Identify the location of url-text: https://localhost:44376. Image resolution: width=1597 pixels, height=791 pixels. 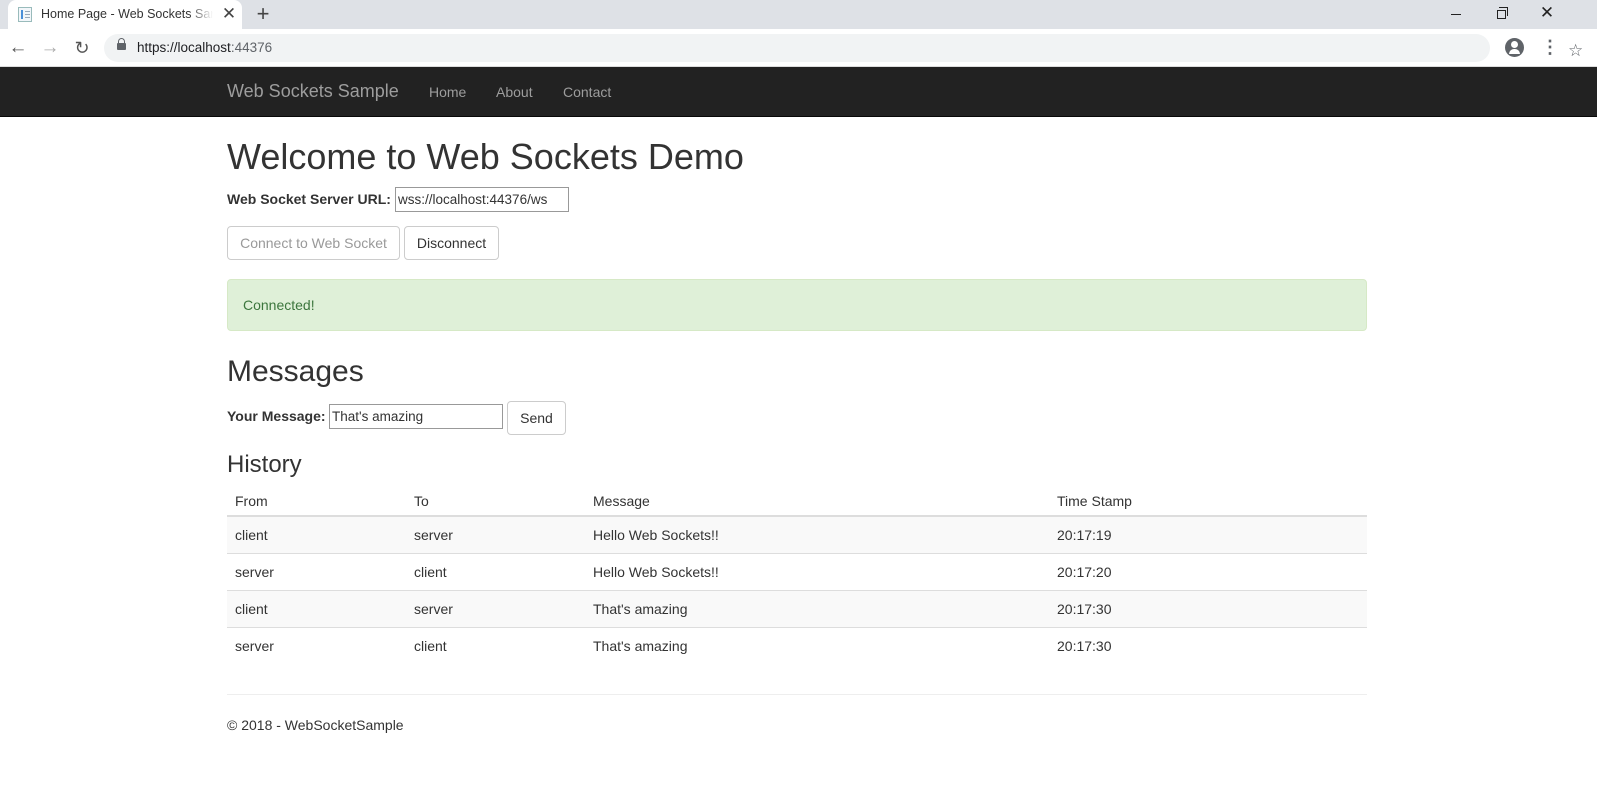
(204, 47).